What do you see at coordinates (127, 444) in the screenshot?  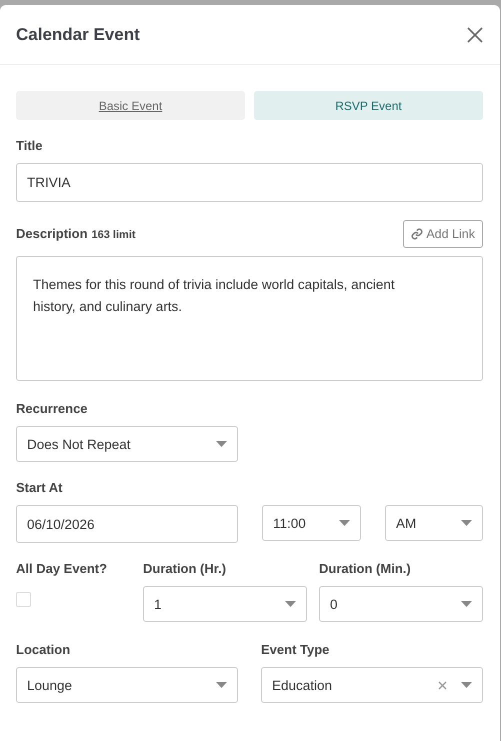 I see `select-field: Does Not Repeat` at bounding box center [127, 444].